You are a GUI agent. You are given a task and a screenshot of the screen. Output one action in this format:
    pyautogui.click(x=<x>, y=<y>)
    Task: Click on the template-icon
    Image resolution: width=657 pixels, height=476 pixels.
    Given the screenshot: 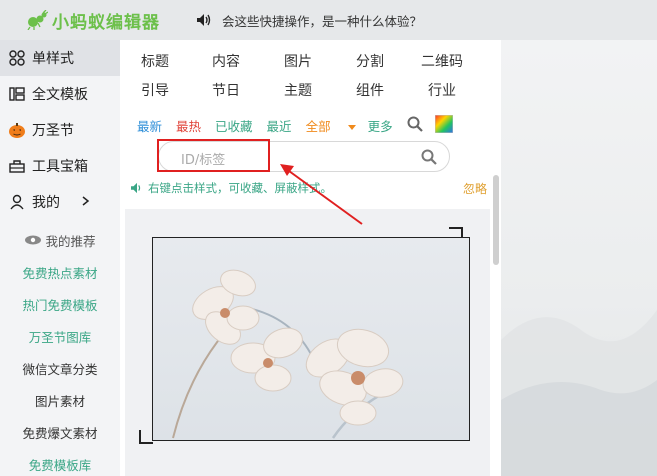 What is the action you would take?
    pyautogui.click(x=17, y=94)
    